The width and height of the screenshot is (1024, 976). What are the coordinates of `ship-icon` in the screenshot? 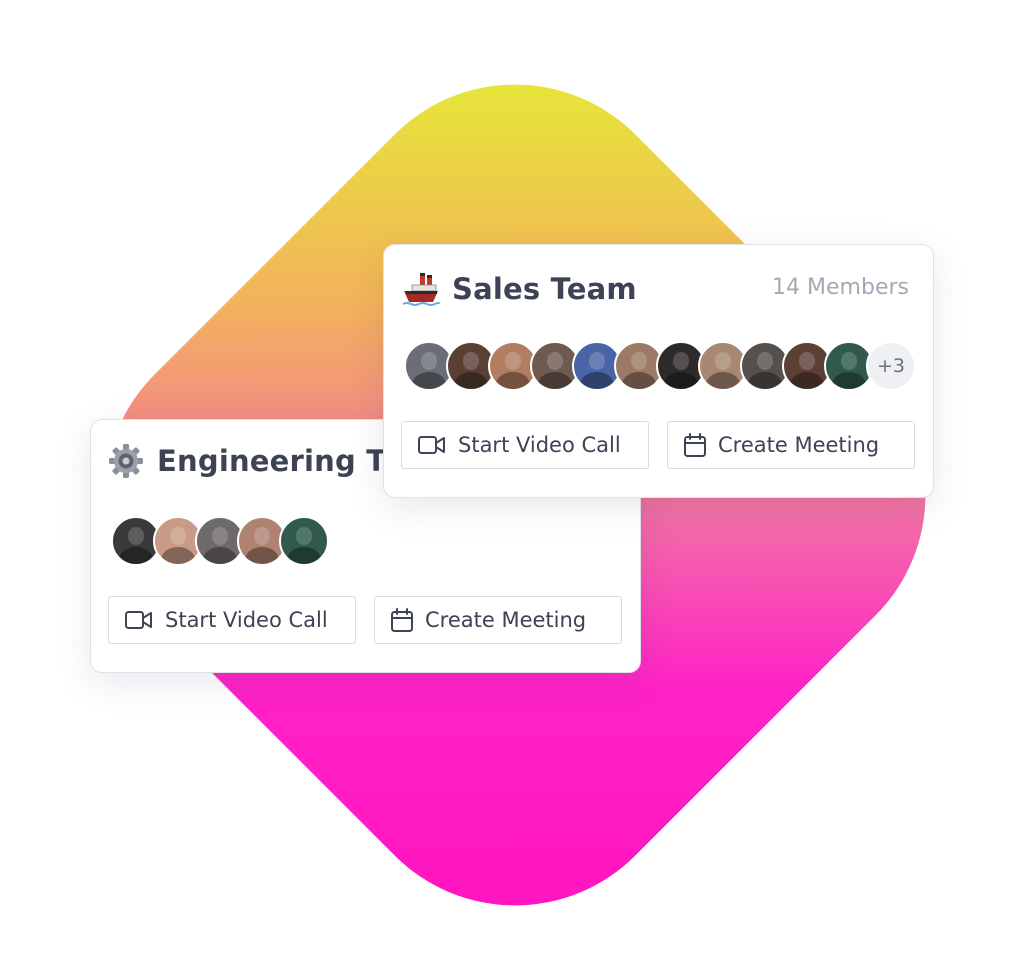 It's located at (421, 289).